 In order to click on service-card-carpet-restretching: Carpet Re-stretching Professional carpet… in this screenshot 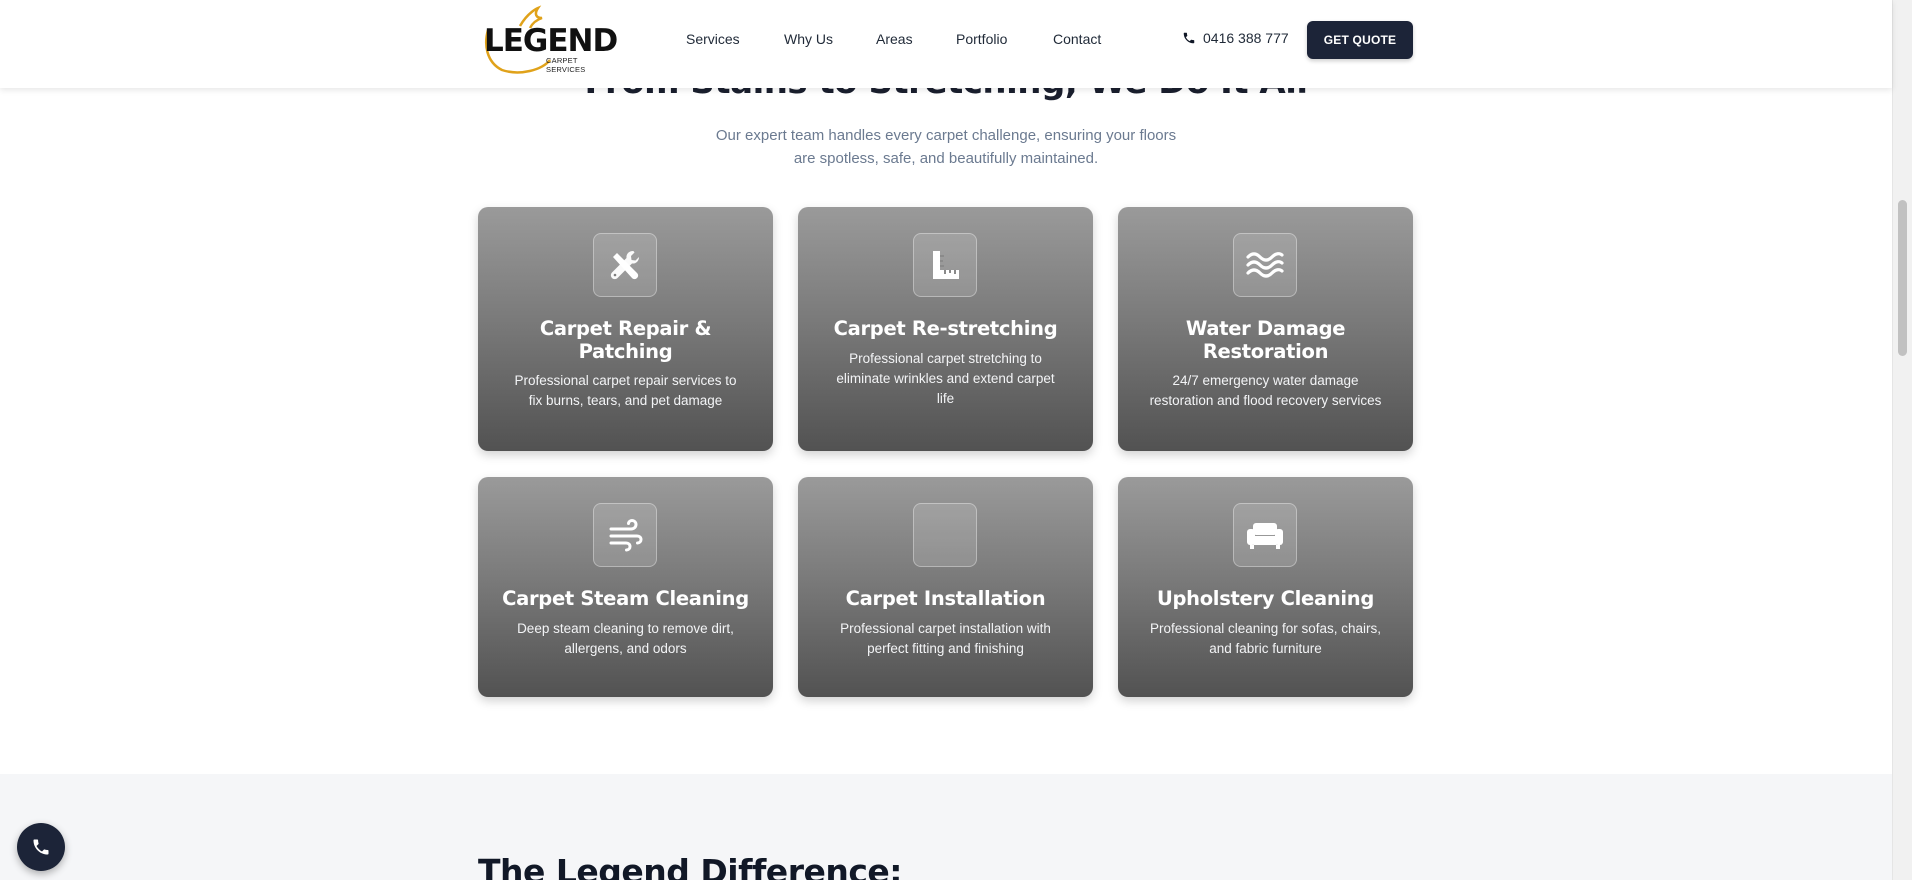, I will do `click(945, 329)`.